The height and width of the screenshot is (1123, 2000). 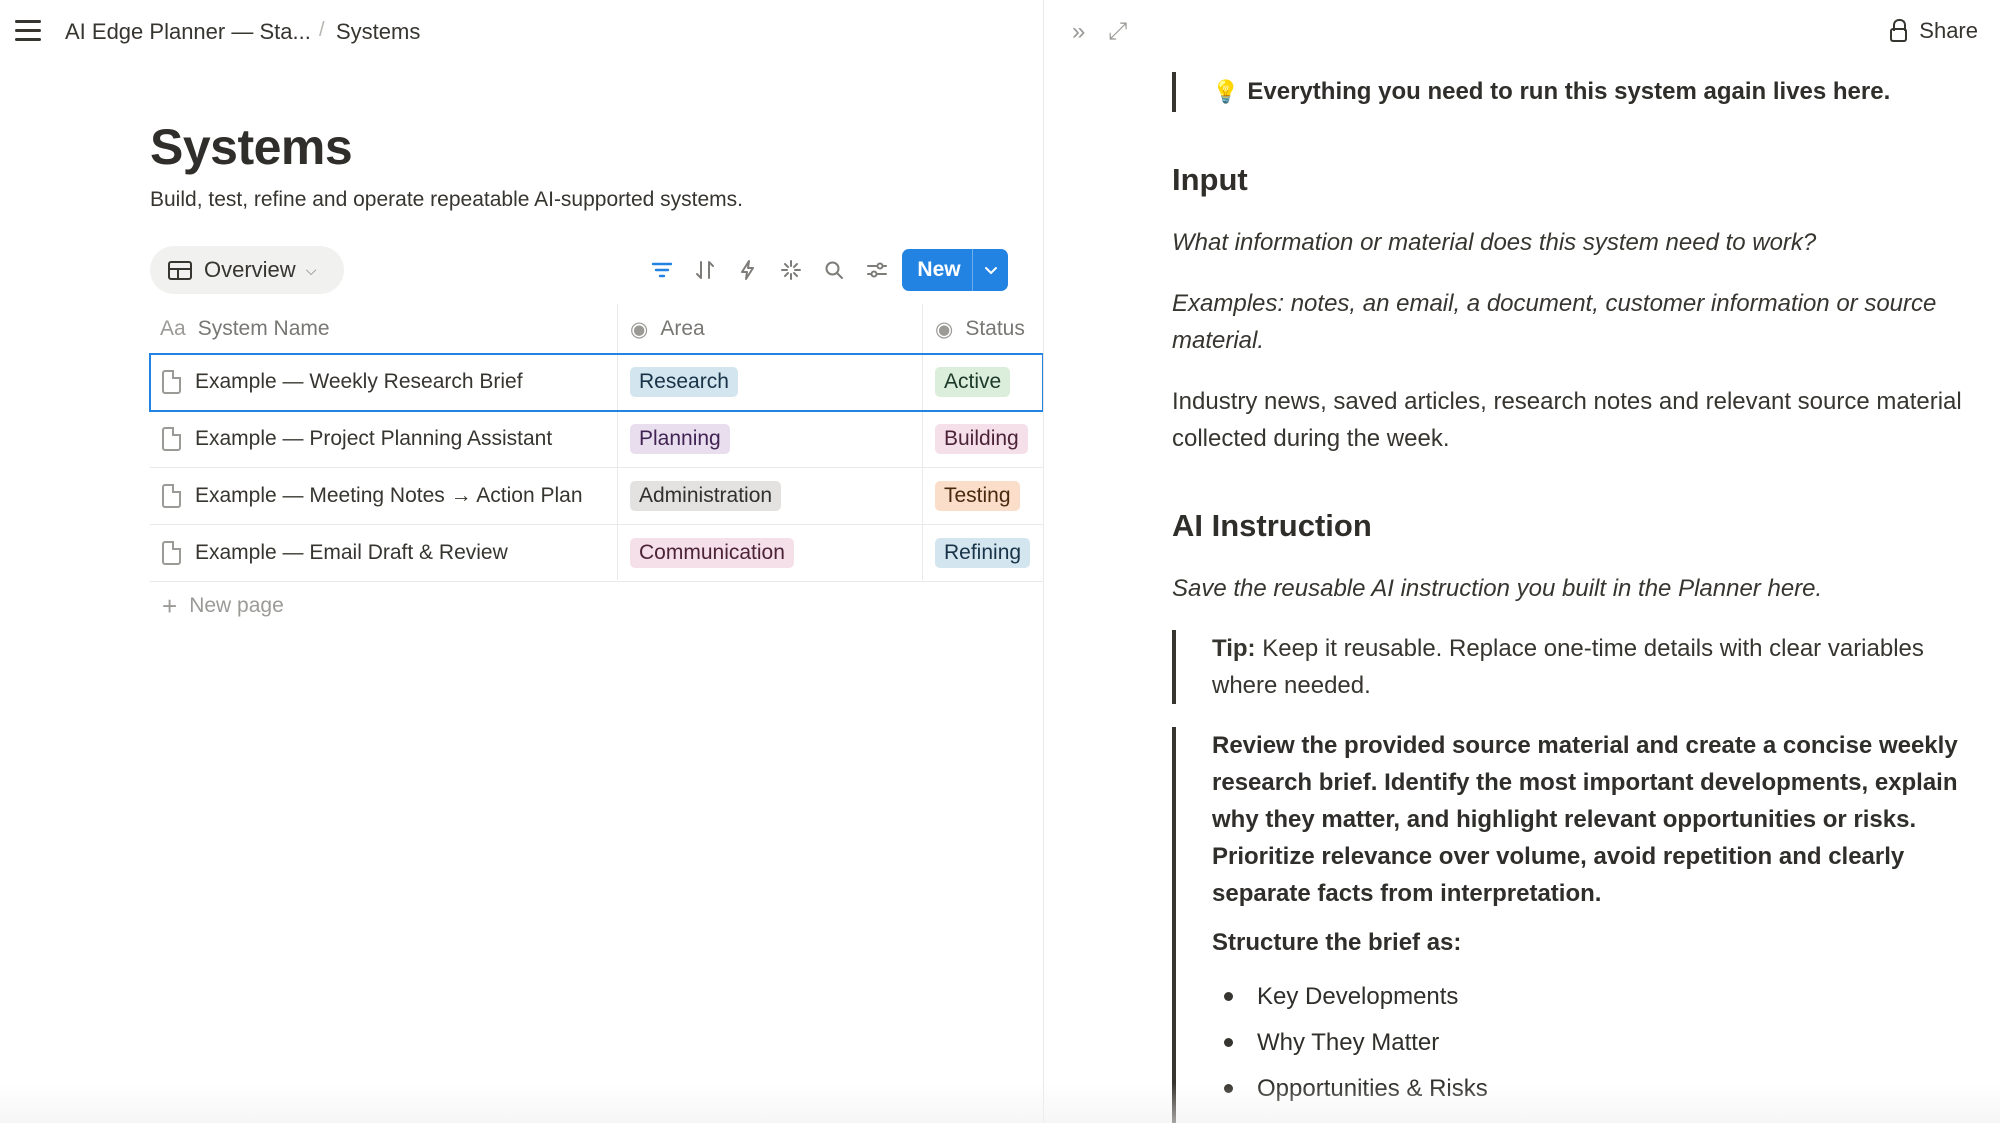 I want to click on area-tag: Planning, so click(x=680, y=439).